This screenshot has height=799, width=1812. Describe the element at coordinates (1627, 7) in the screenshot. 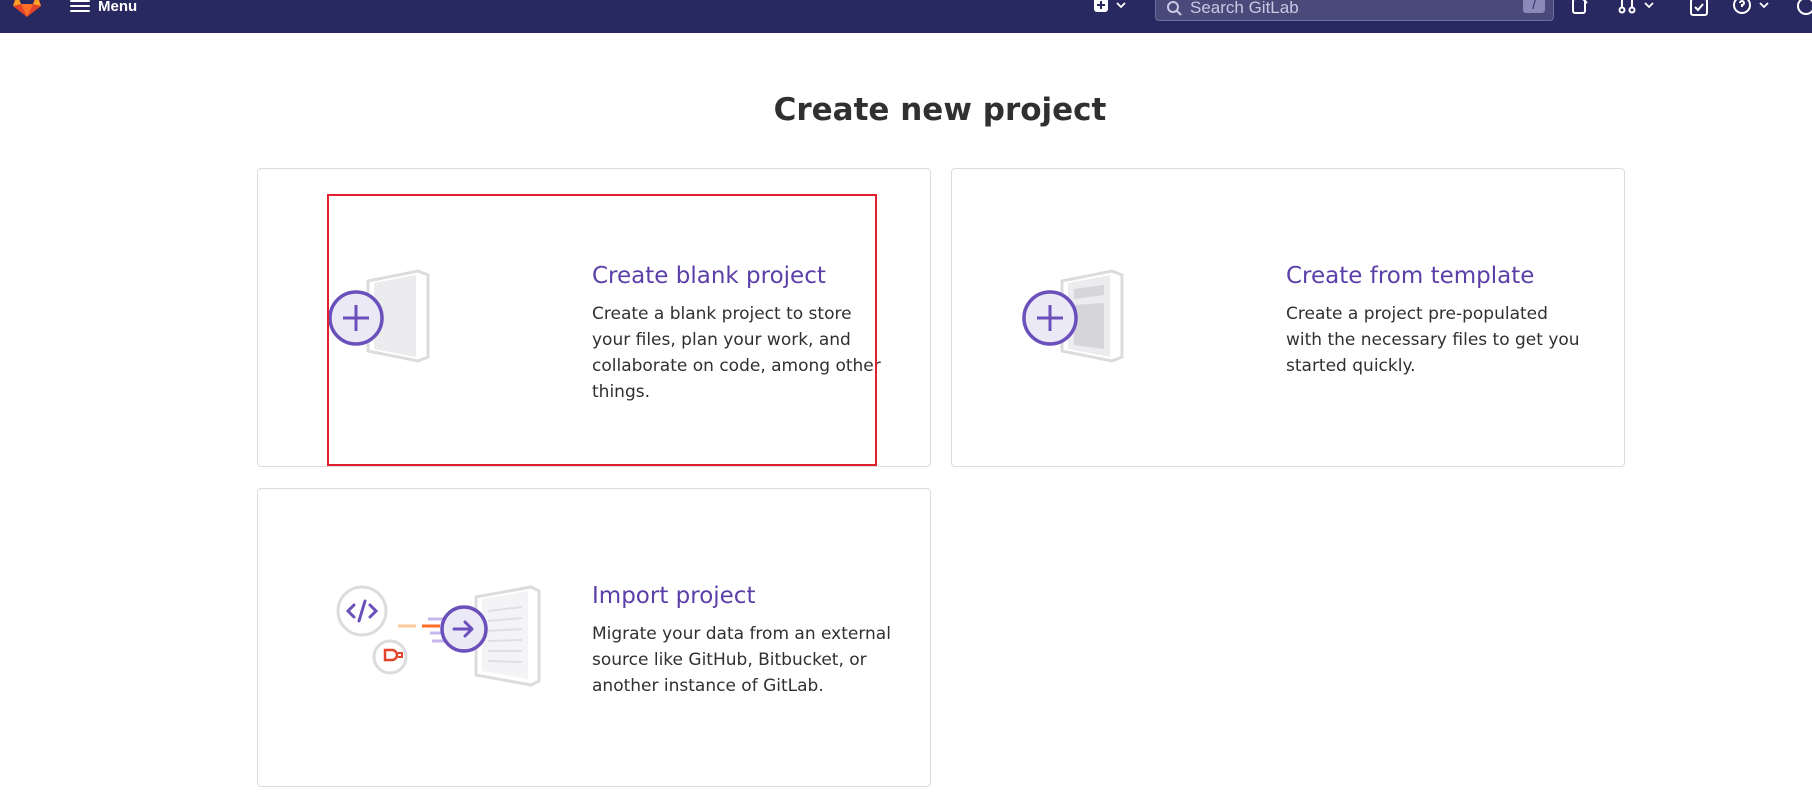

I see `merge-request-icon` at that location.